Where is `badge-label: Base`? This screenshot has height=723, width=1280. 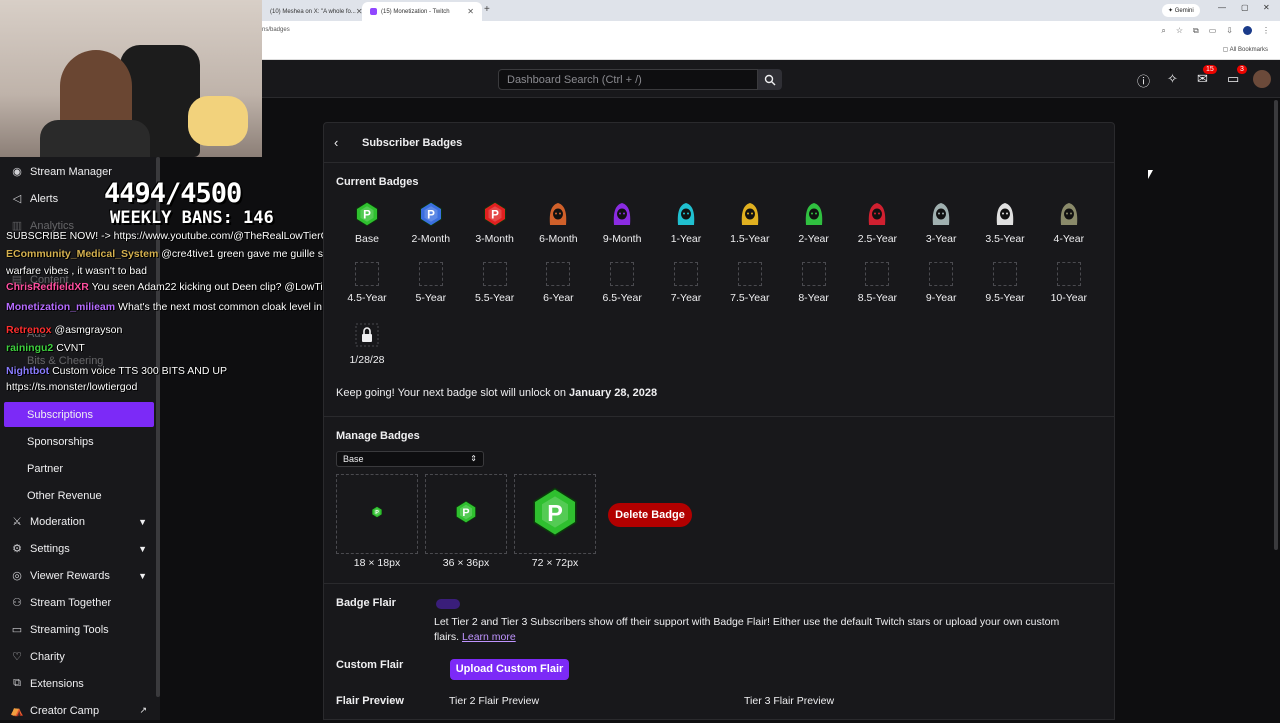 badge-label: Base is located at coordinates (367, 239).